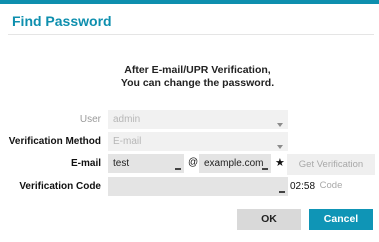  Describe the element at coordinates (198, 141) in the screenshot. I see `verification-method-select: E-mail` at that location.